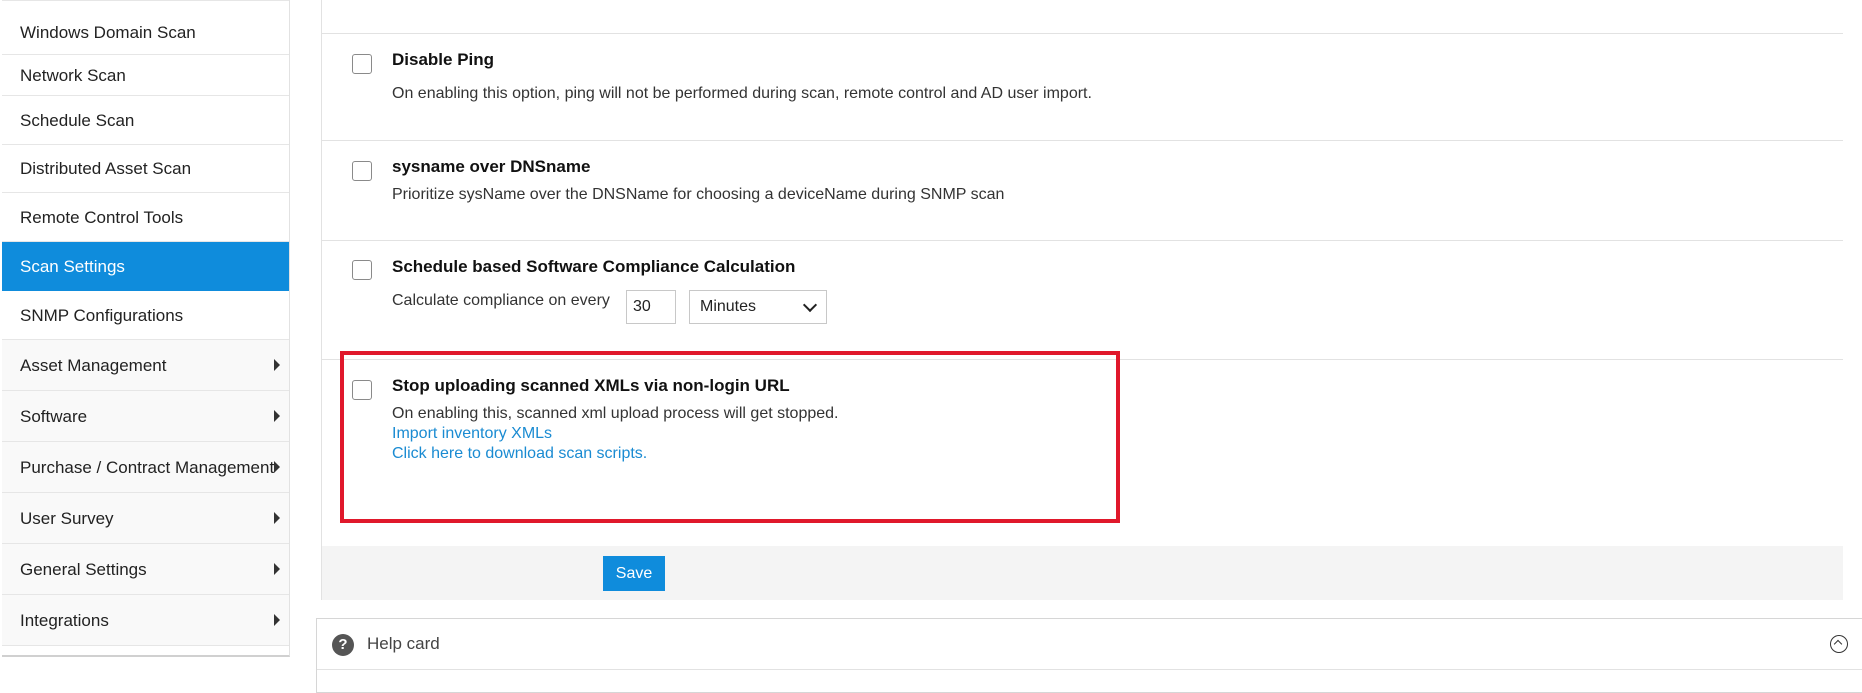  I want to click on question-circle-icon: ?, so click(343, 645).